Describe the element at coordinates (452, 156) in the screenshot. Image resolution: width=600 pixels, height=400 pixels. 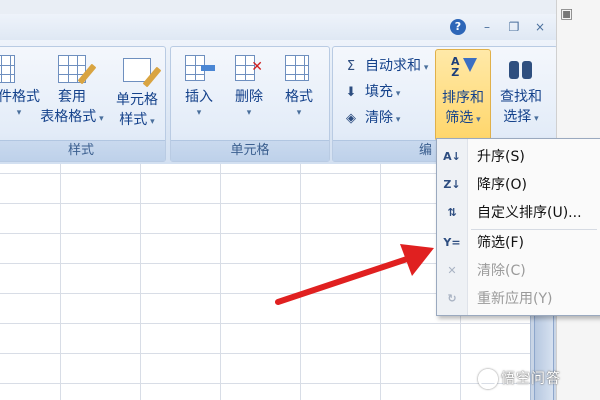
I see `sort-ascending-icon: A↓` at that location.